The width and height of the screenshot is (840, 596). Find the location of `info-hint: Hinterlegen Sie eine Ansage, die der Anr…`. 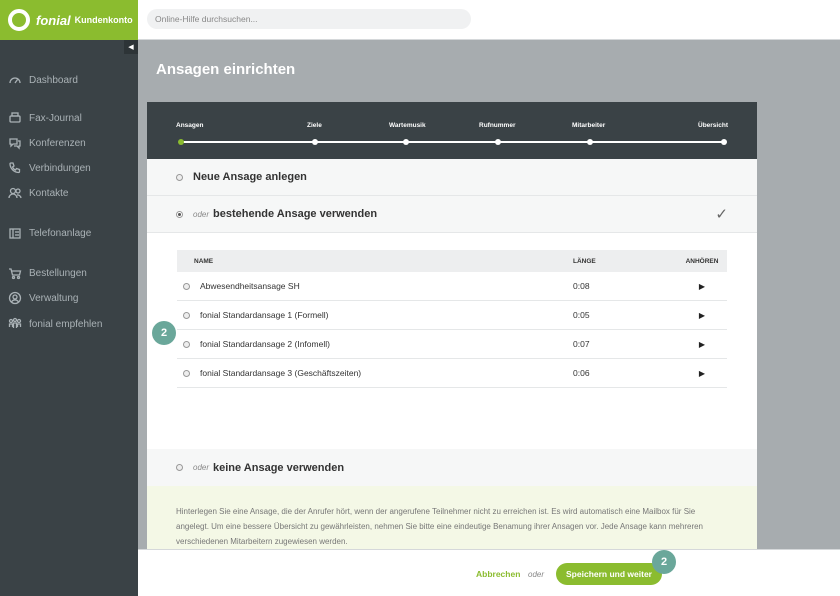

info-hint: Hinterlegen Sie eine Ansage, die der Anr… is located at coordinates (452, 517).